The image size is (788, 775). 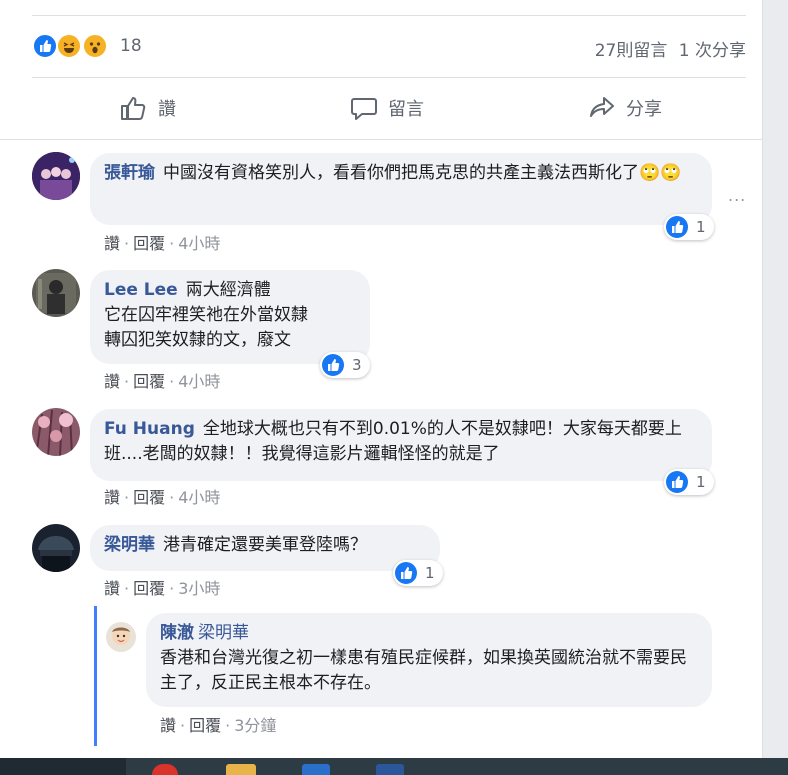 I want to click on comment-button: 留言, so click(x=387, y=108).